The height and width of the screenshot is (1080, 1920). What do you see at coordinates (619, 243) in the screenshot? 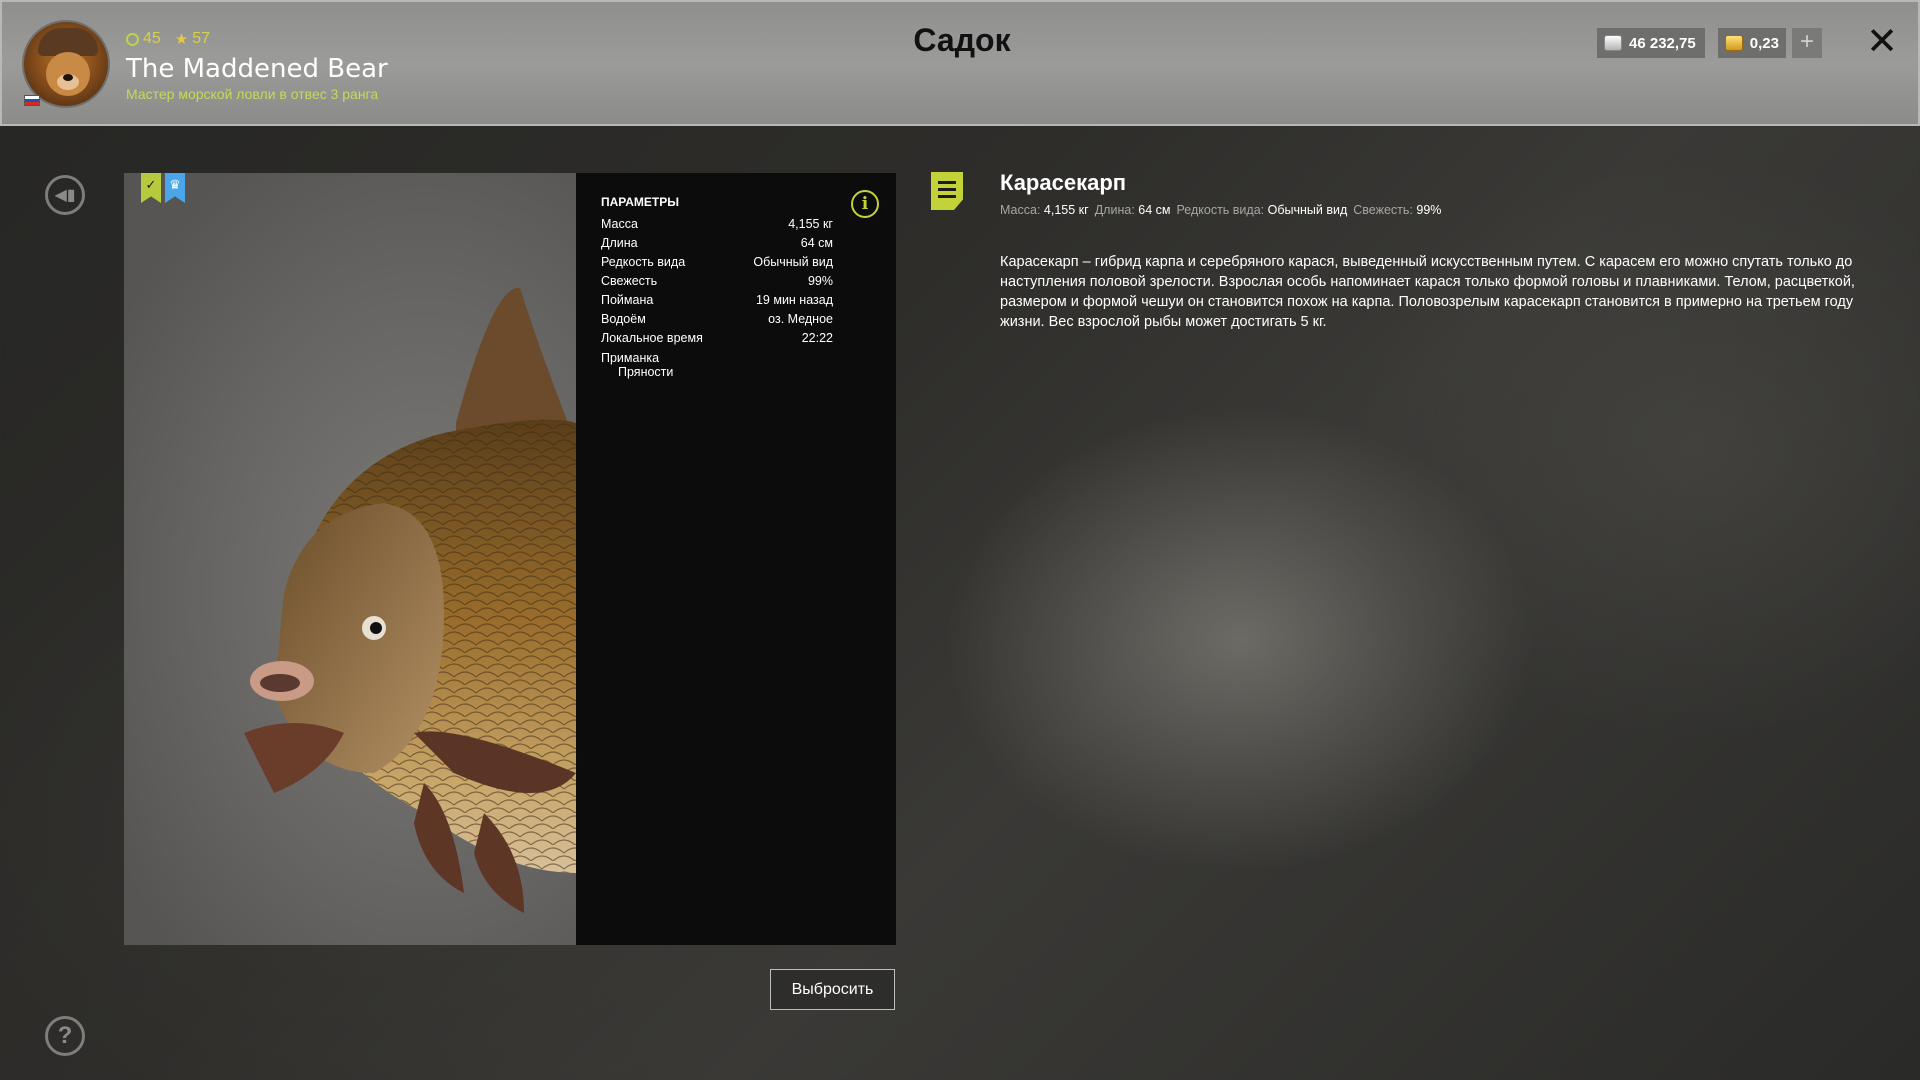
I see `param-label: Длина` at bounding box center [619, 243].